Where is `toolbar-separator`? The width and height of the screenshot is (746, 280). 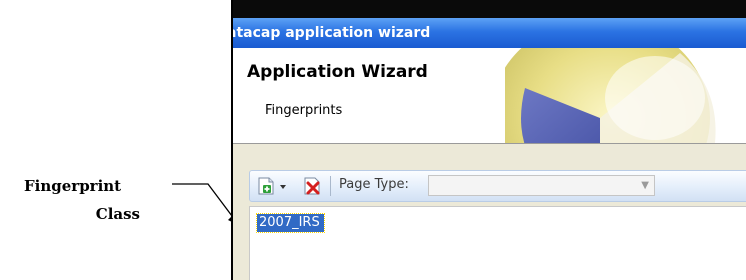 toolbar-separator is located at coordinates (330, 186).